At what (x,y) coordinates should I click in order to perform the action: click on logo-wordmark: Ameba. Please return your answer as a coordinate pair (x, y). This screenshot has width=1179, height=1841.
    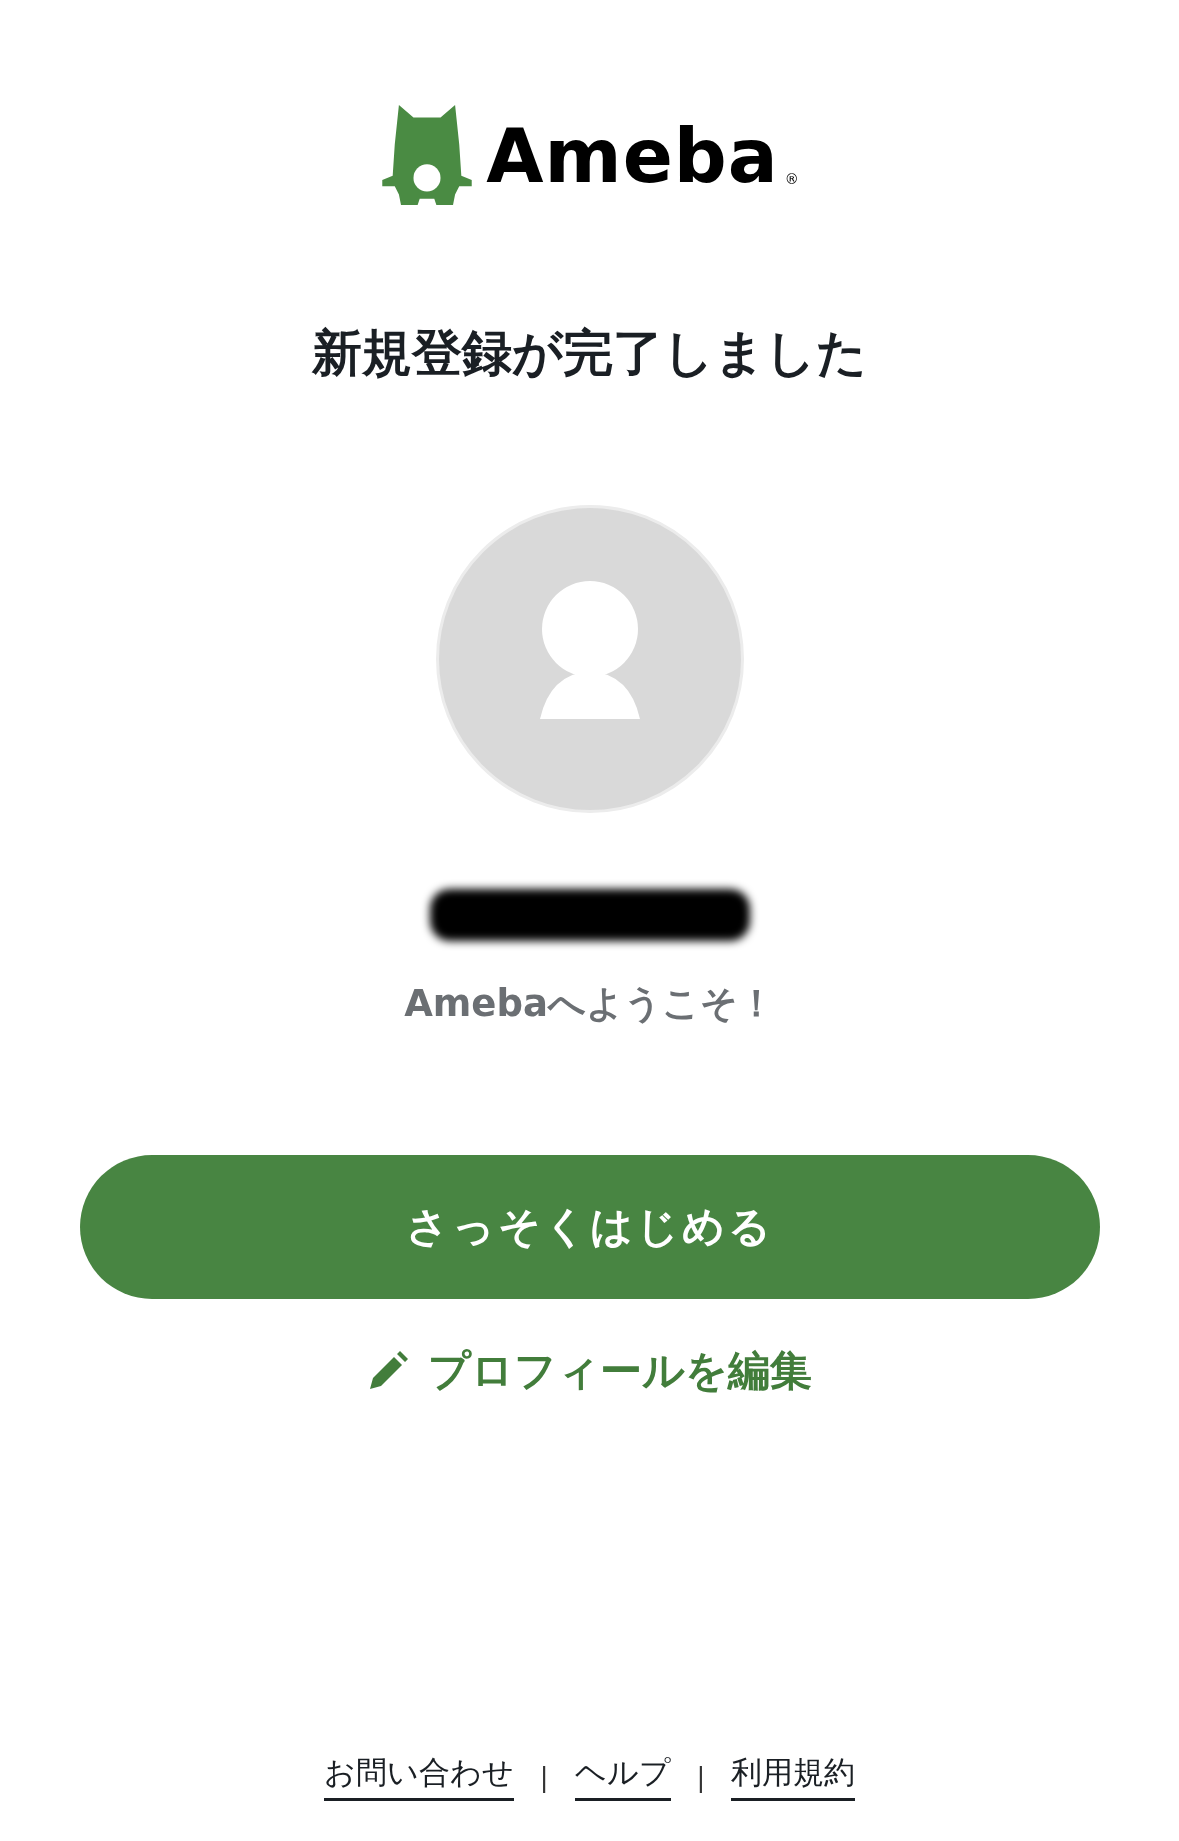
    Looking at the image, I should click on (632, 160).